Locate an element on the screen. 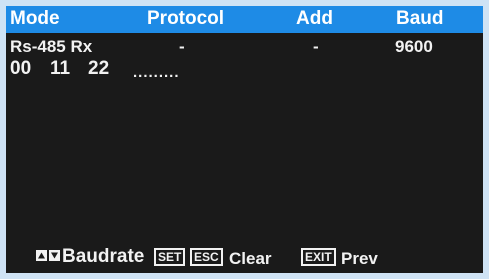 This screenshot has width=489, height=279. exit-key: EXIT is located at coordinates (318, 257).